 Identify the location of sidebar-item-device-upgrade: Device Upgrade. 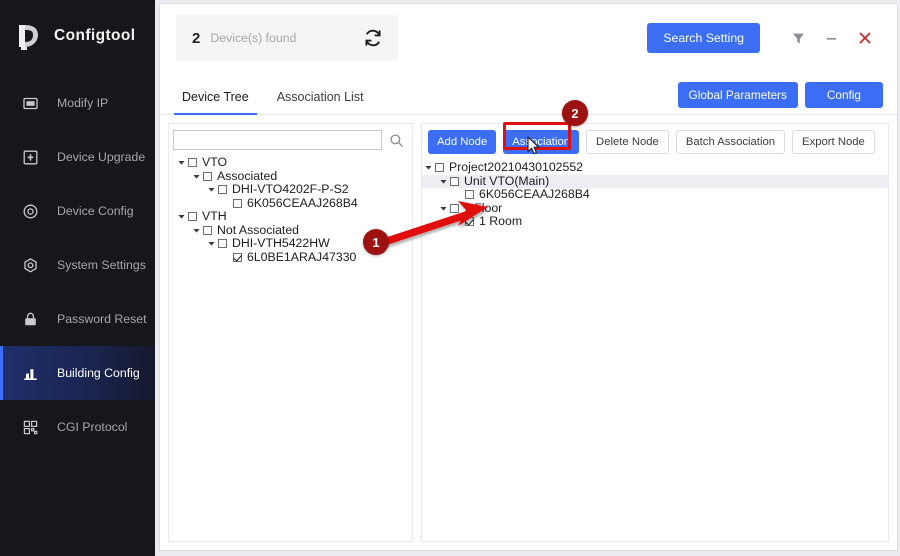
(77, 157).